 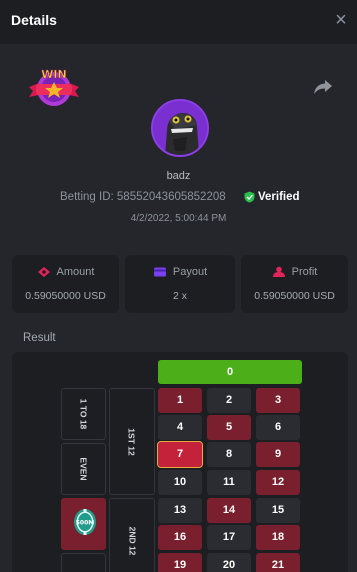 What do you see at coordinates (180, 400) in the screenshot?
I see `number-cell-1: 1` at bounding box center [180, 400].